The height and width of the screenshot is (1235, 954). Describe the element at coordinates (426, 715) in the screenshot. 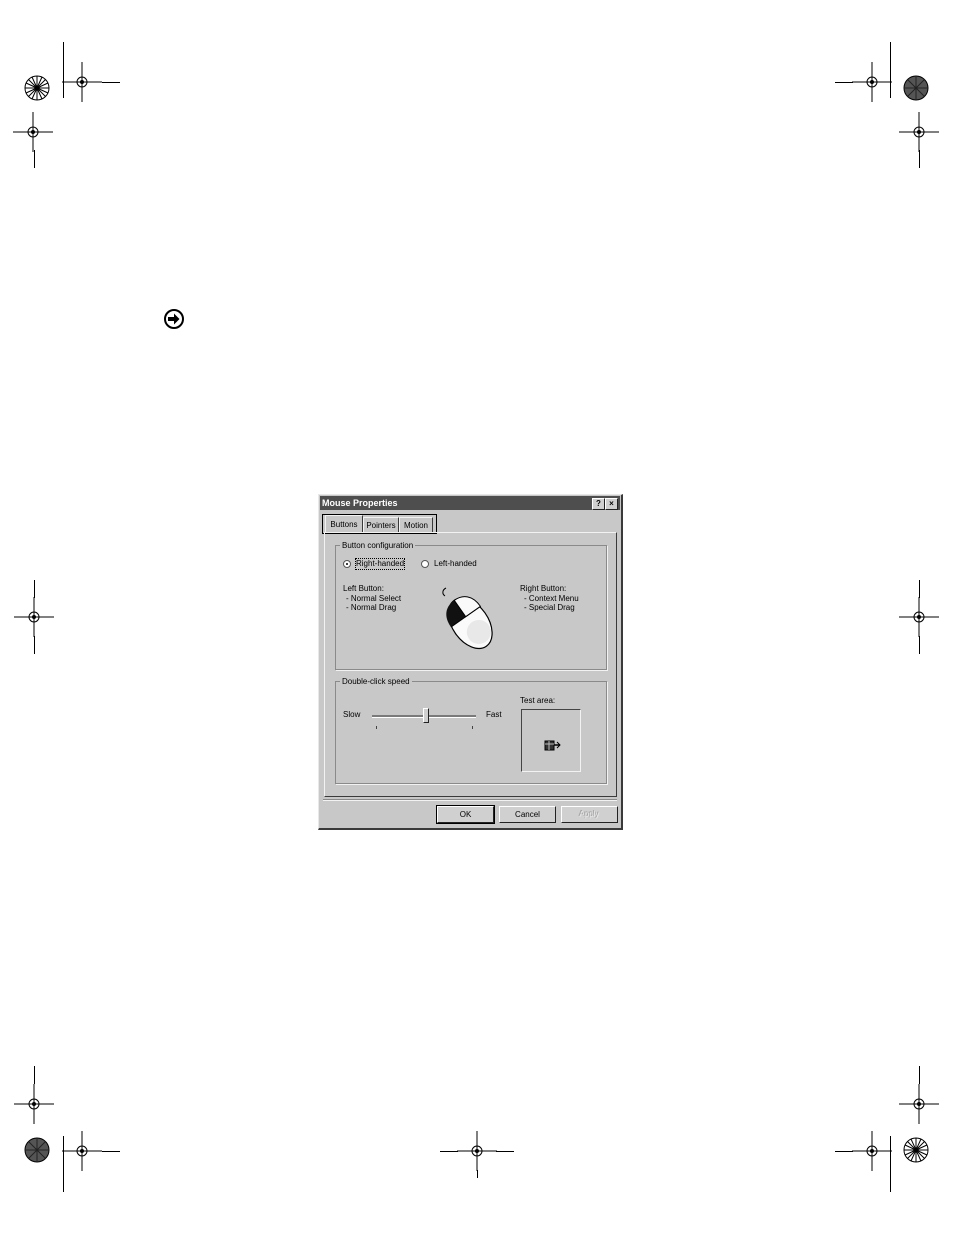

I see `slider-thumb` at that location.